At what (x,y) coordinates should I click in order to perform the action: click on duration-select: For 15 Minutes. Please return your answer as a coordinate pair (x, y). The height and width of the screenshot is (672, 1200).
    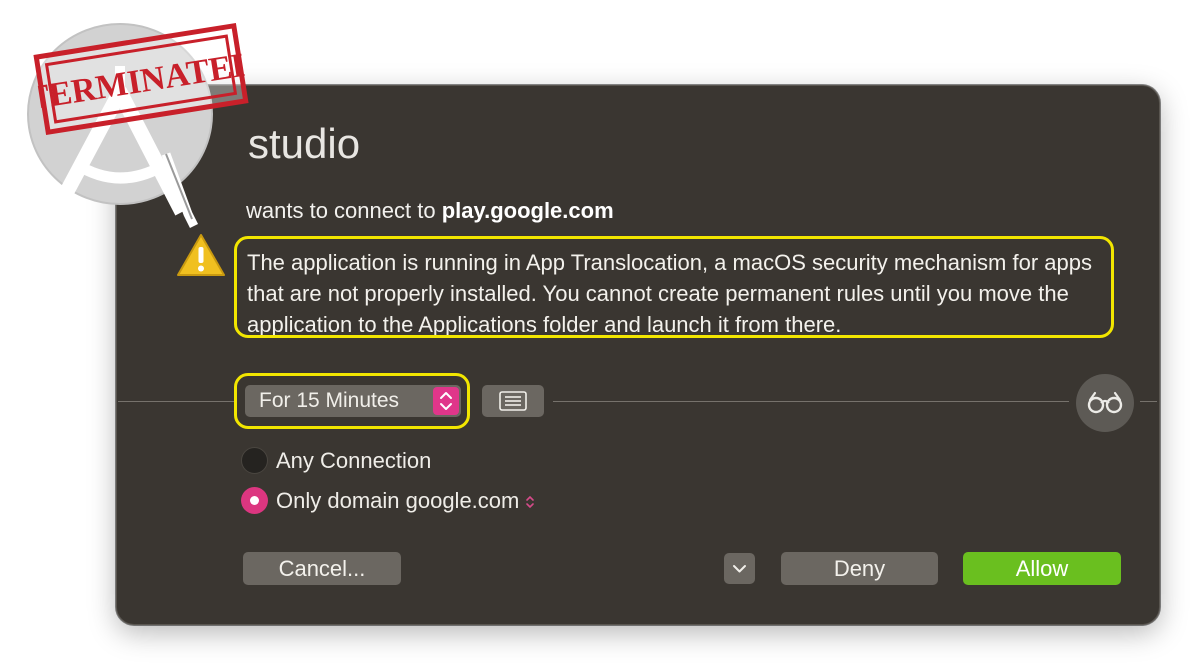
    Looking at the image, I should click on (353, 401).